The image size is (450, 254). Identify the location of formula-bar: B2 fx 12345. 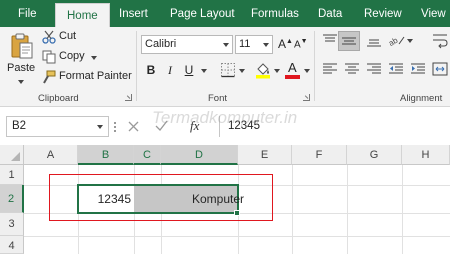
(225, 126).